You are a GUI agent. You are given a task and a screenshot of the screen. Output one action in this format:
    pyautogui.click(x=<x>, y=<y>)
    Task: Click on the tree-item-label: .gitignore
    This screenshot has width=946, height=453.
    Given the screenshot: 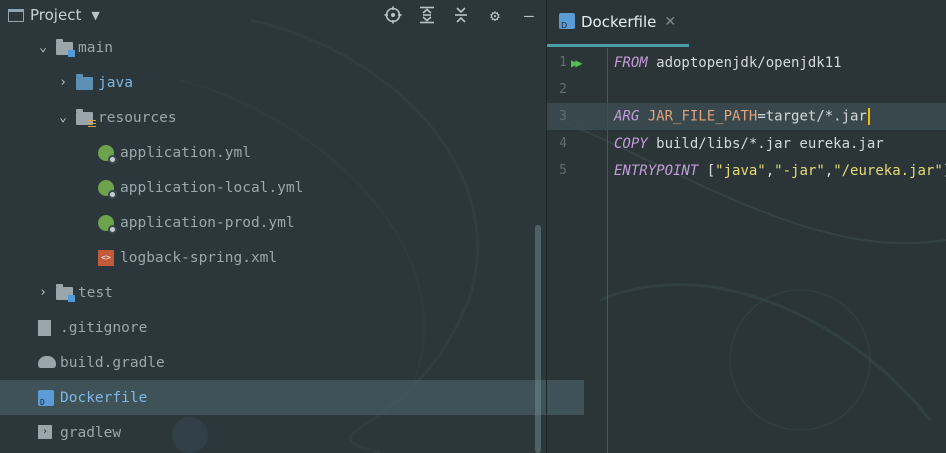 What is the action you would take?
    pyautogui.click(x=104, y=327)
    